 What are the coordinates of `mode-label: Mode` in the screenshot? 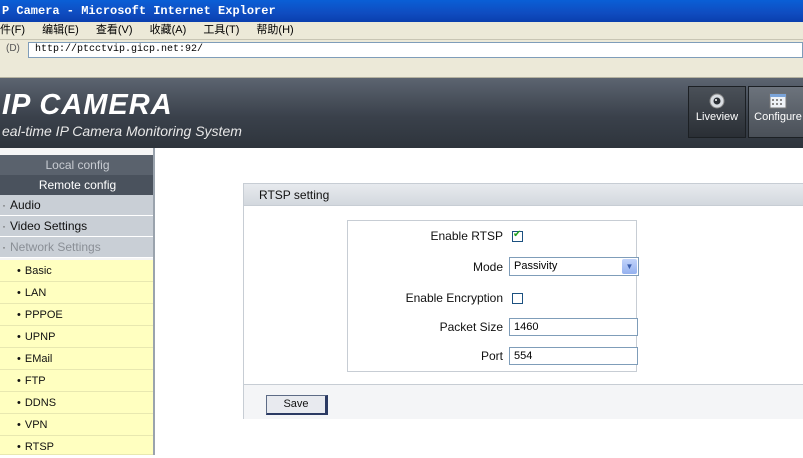 It's located at (487, 267).